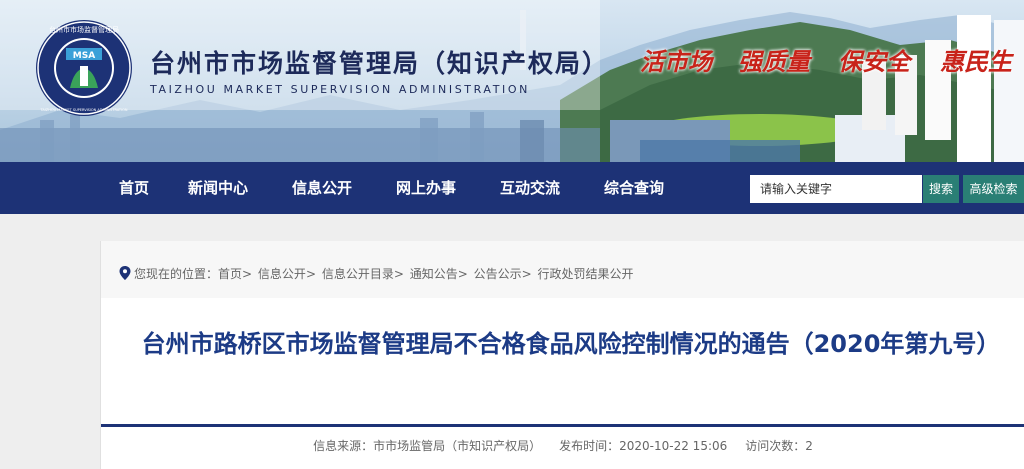  What do you see at coordinates (589, 446) in the screenshot?
I see `date-label: 发布时间：` at bounding box center [589, 446].